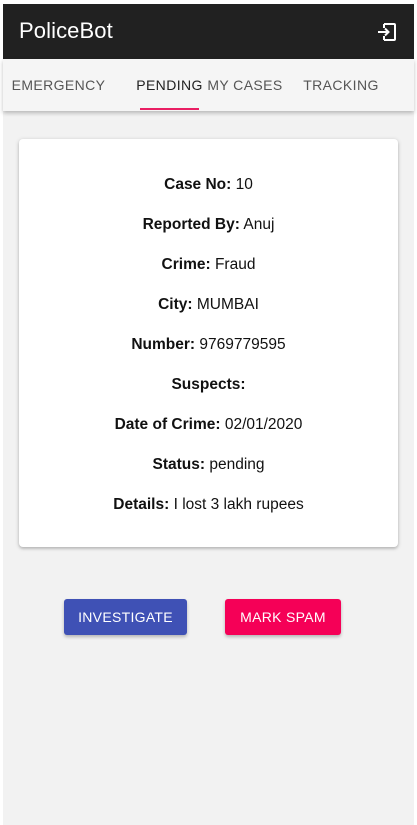 The width and height of the screenshot is (417, 825). What do you see at coordinates (66, 30) in the screenshot?
I see `app-title: PoliceBot` at bounding box center [66, 30].